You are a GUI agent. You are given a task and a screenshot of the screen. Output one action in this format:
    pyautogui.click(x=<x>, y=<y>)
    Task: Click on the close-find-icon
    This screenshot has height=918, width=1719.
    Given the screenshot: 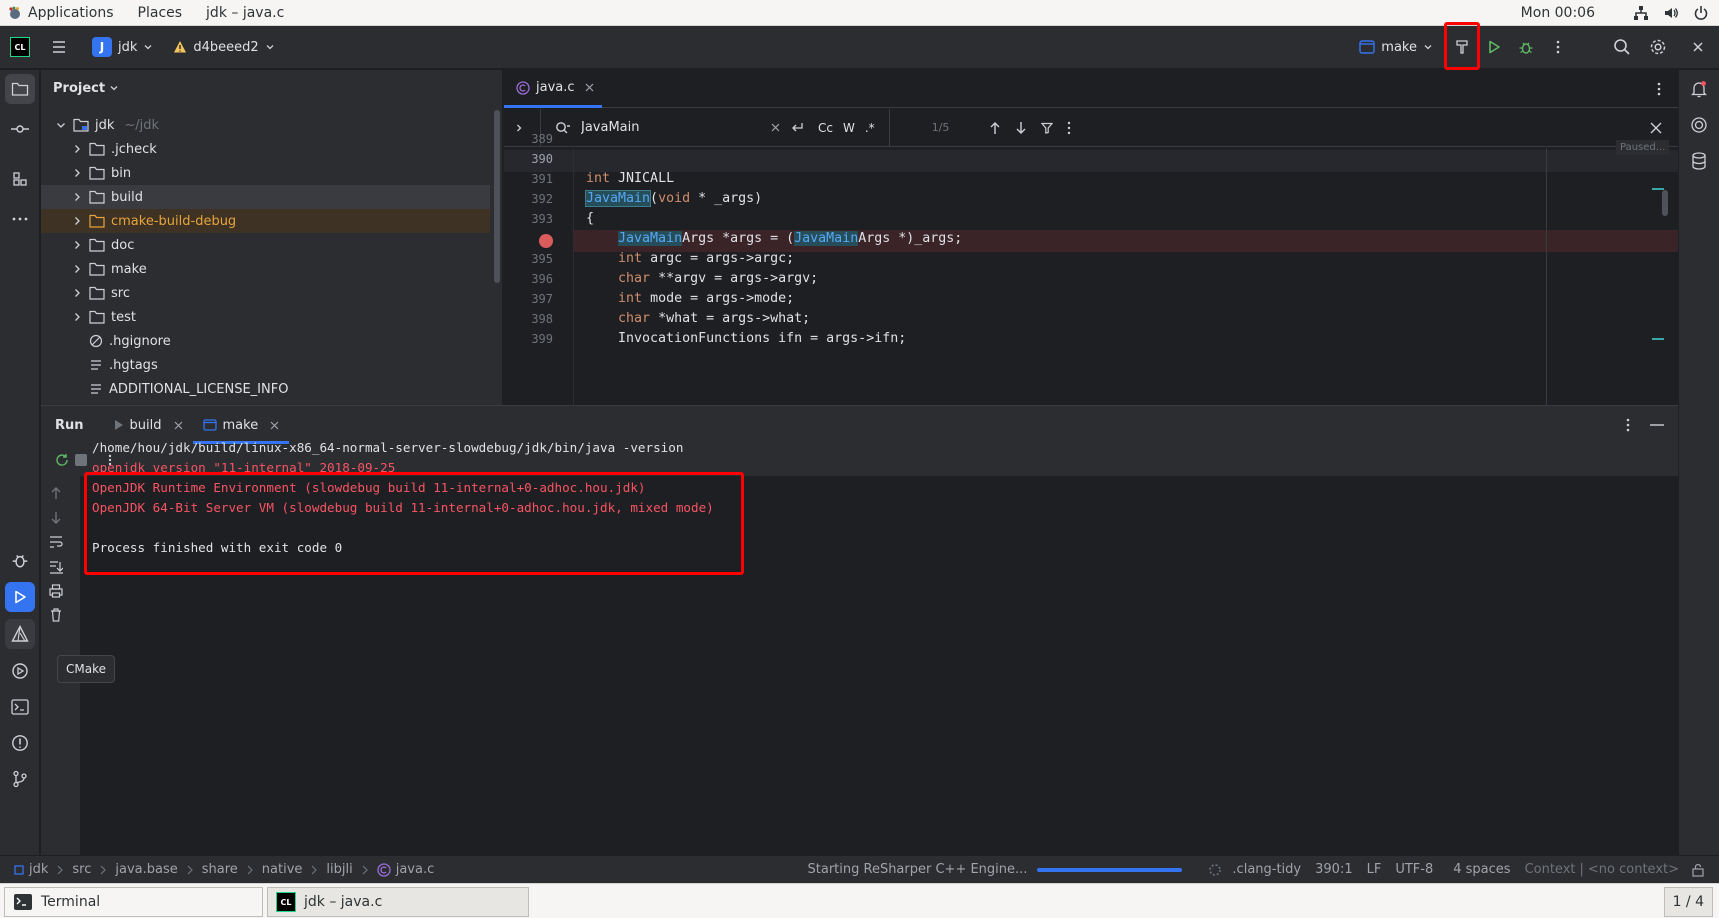 What is the action you would take?
    pyautogui.click(x=1656, y=128)
    